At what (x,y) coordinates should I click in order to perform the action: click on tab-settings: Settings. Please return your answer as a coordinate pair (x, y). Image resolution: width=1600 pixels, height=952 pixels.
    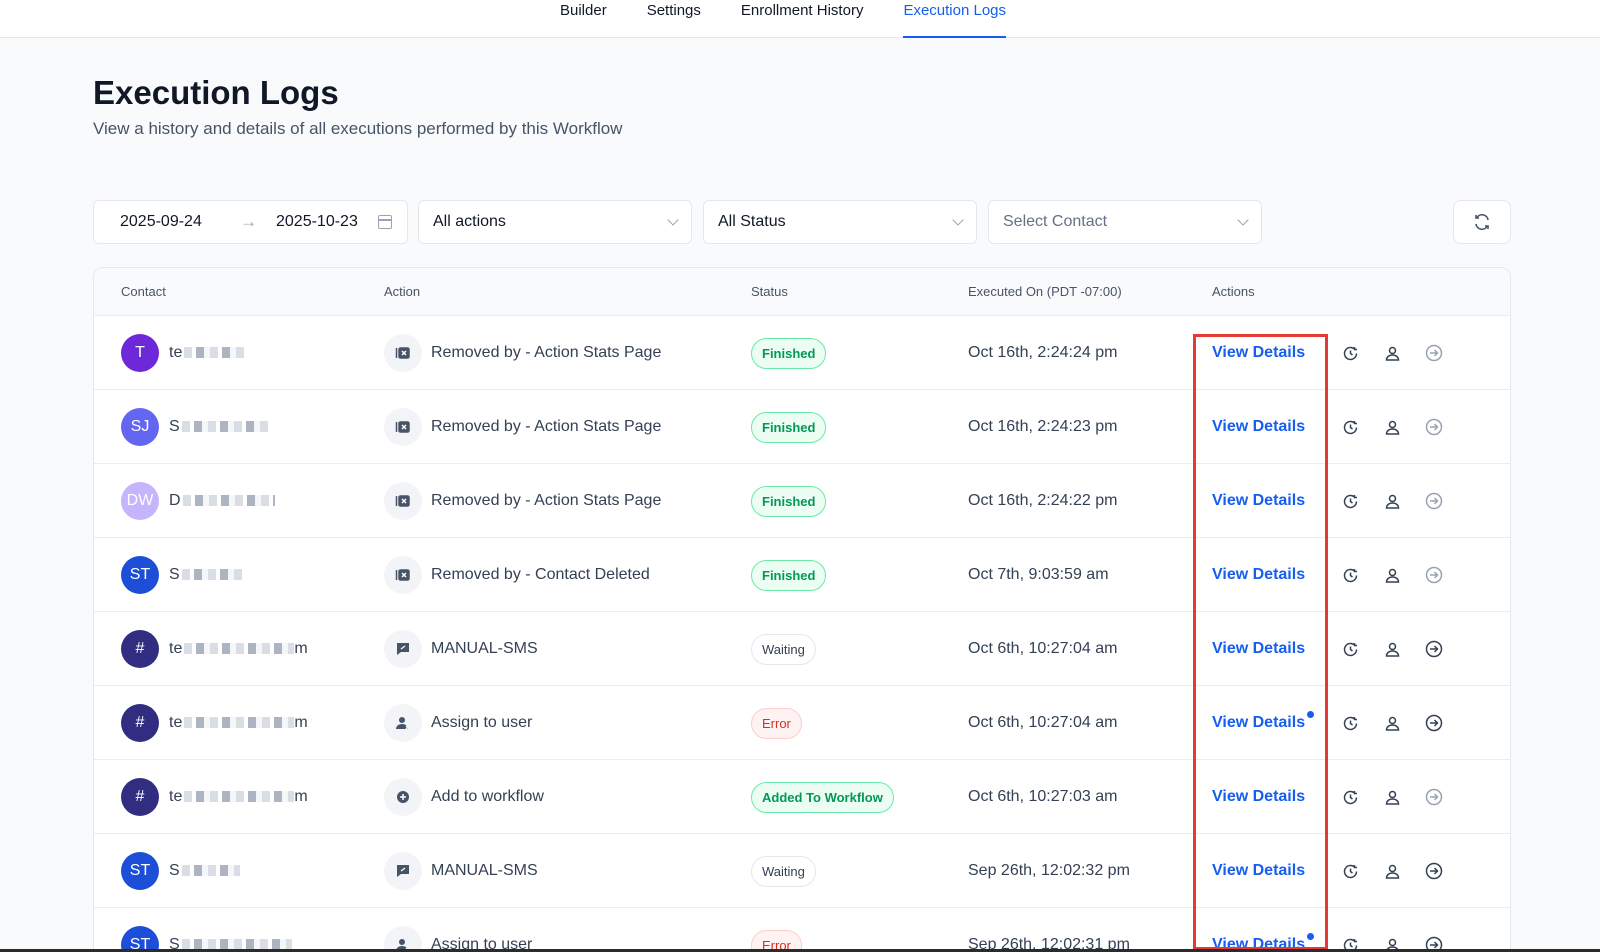
    Looking at the image, I should click on (674, 19).